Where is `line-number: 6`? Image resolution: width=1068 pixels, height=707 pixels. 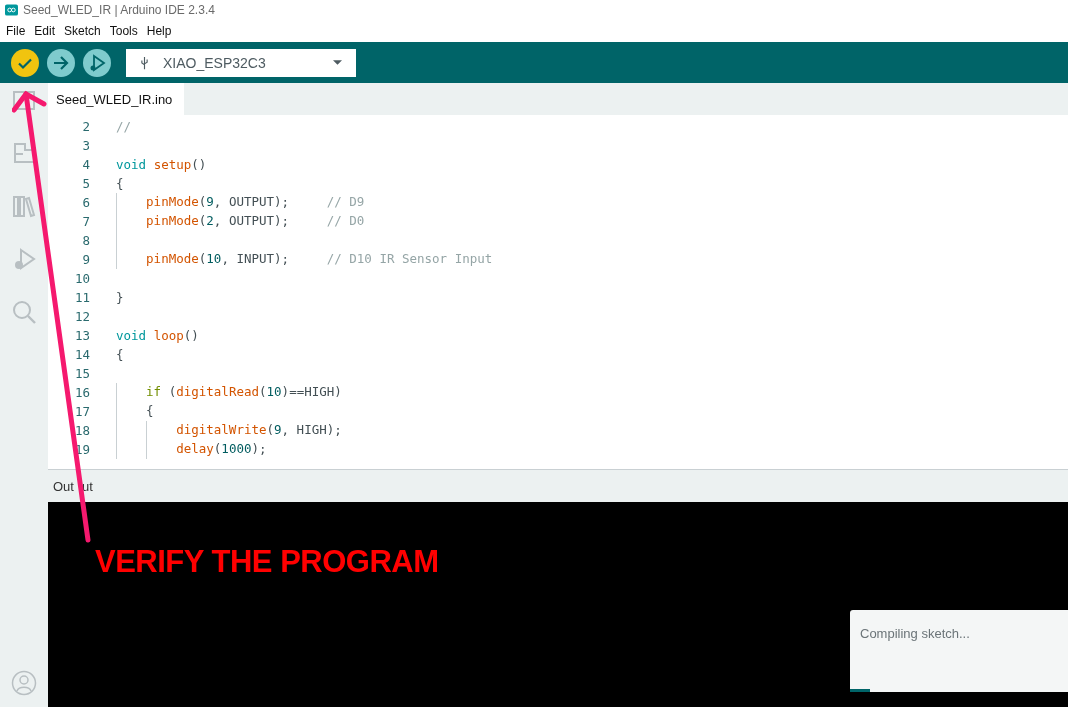
line-number: 6 is located at coordinates (85, 202).